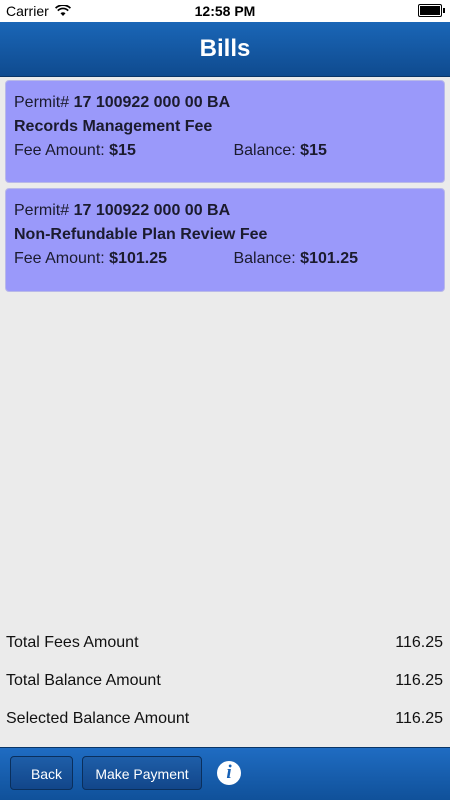 The image size is (450, 800). What do you see at coordinates (419, 642) in the screenshot?
I see `total-fees-value: 116.25` at bounding box center [419, 642].